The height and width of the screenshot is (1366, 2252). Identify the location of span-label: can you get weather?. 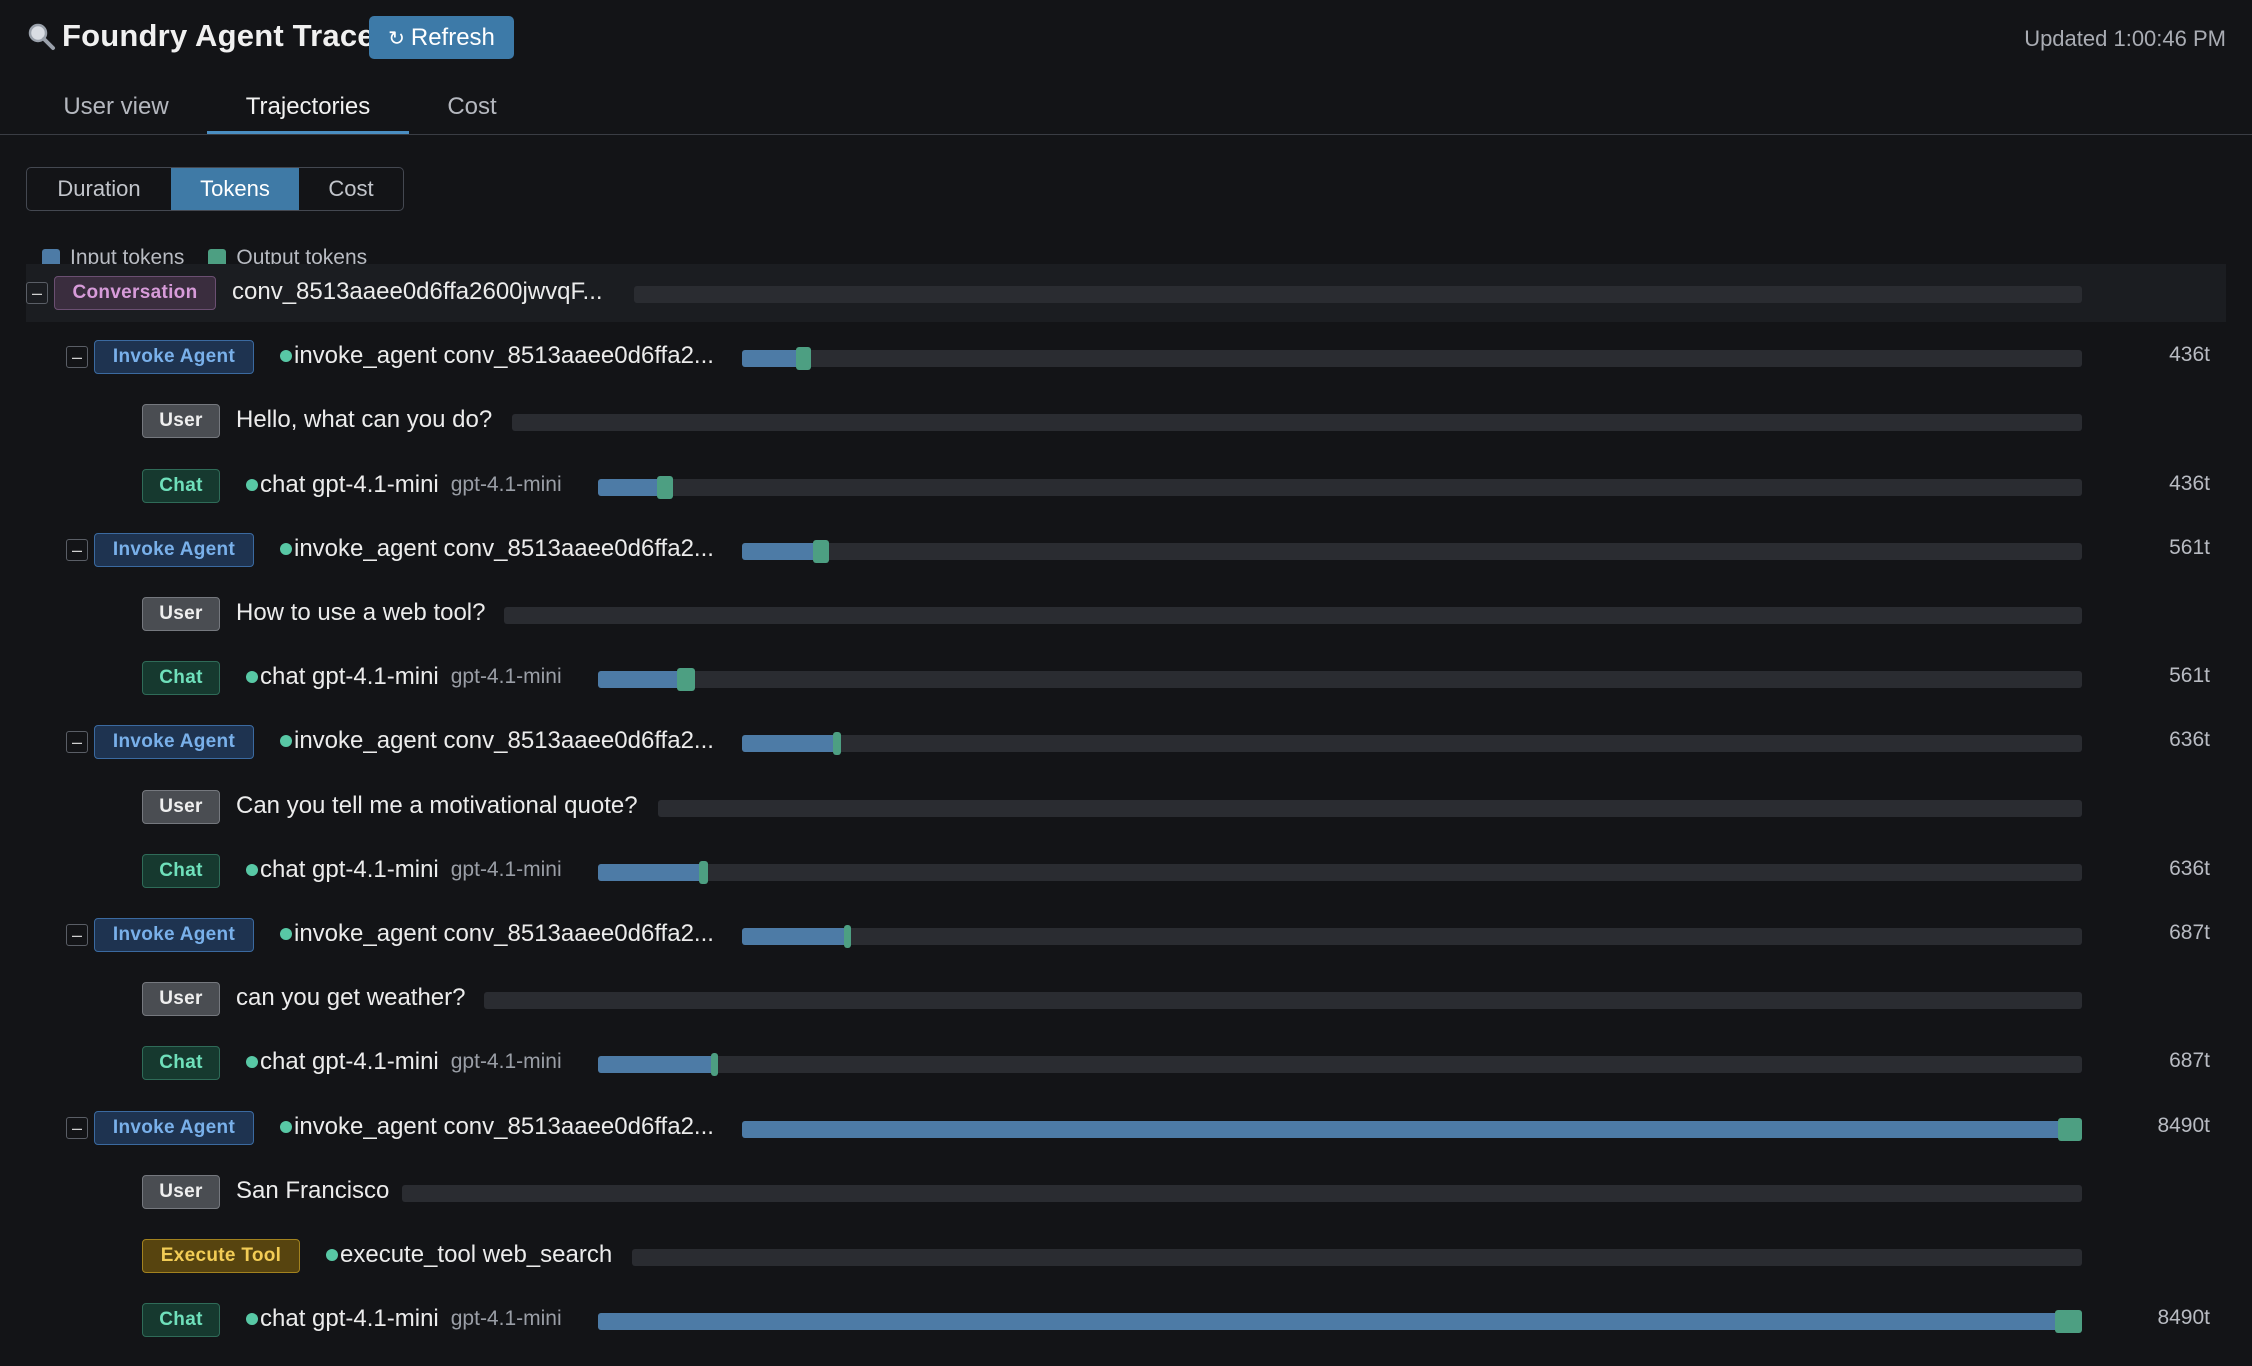
(351, 998).